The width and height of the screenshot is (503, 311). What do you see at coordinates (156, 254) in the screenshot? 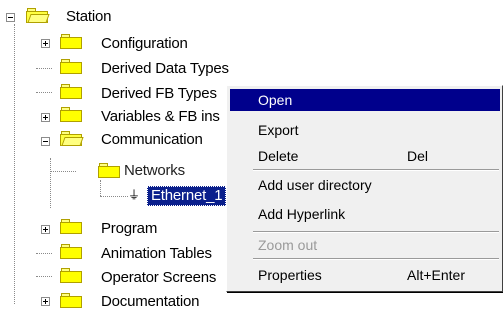
I see `tree-node-label: Animation Tables` at bounding box center [156, 254].